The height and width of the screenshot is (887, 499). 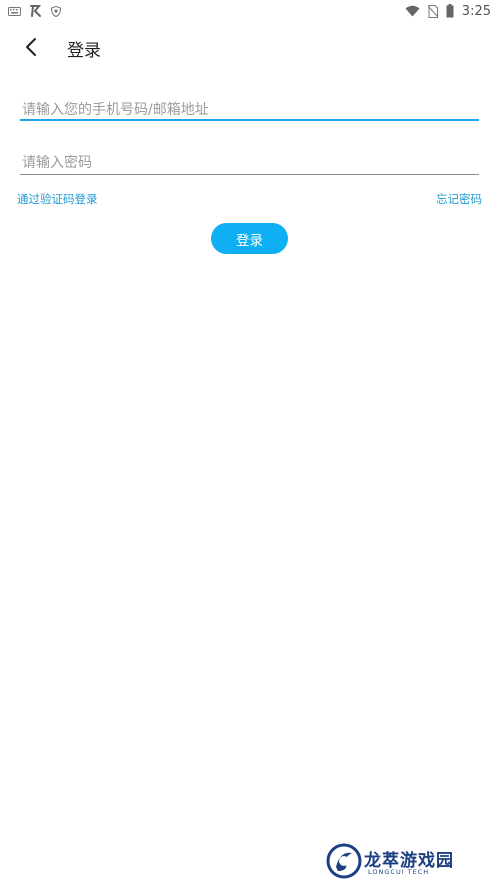 I want to click on back-button, so click(x=31, y=47).